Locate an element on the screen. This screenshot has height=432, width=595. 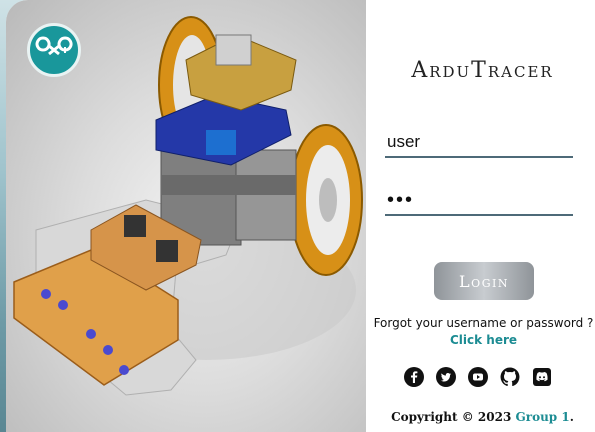
arduino-logo-icon is located at coordinates (54, 50).